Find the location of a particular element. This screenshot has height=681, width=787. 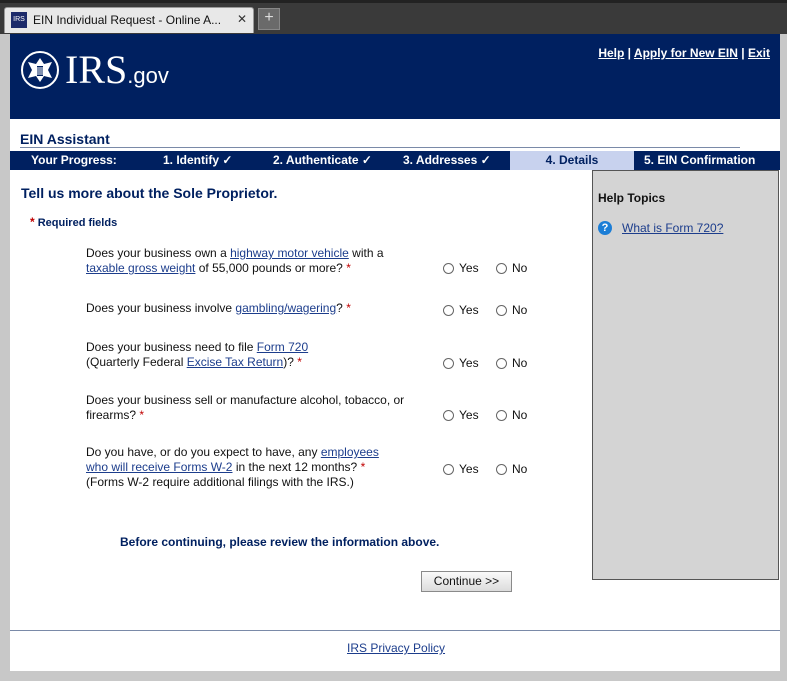

logo-main: IRS is located at coordinates (96, 69).